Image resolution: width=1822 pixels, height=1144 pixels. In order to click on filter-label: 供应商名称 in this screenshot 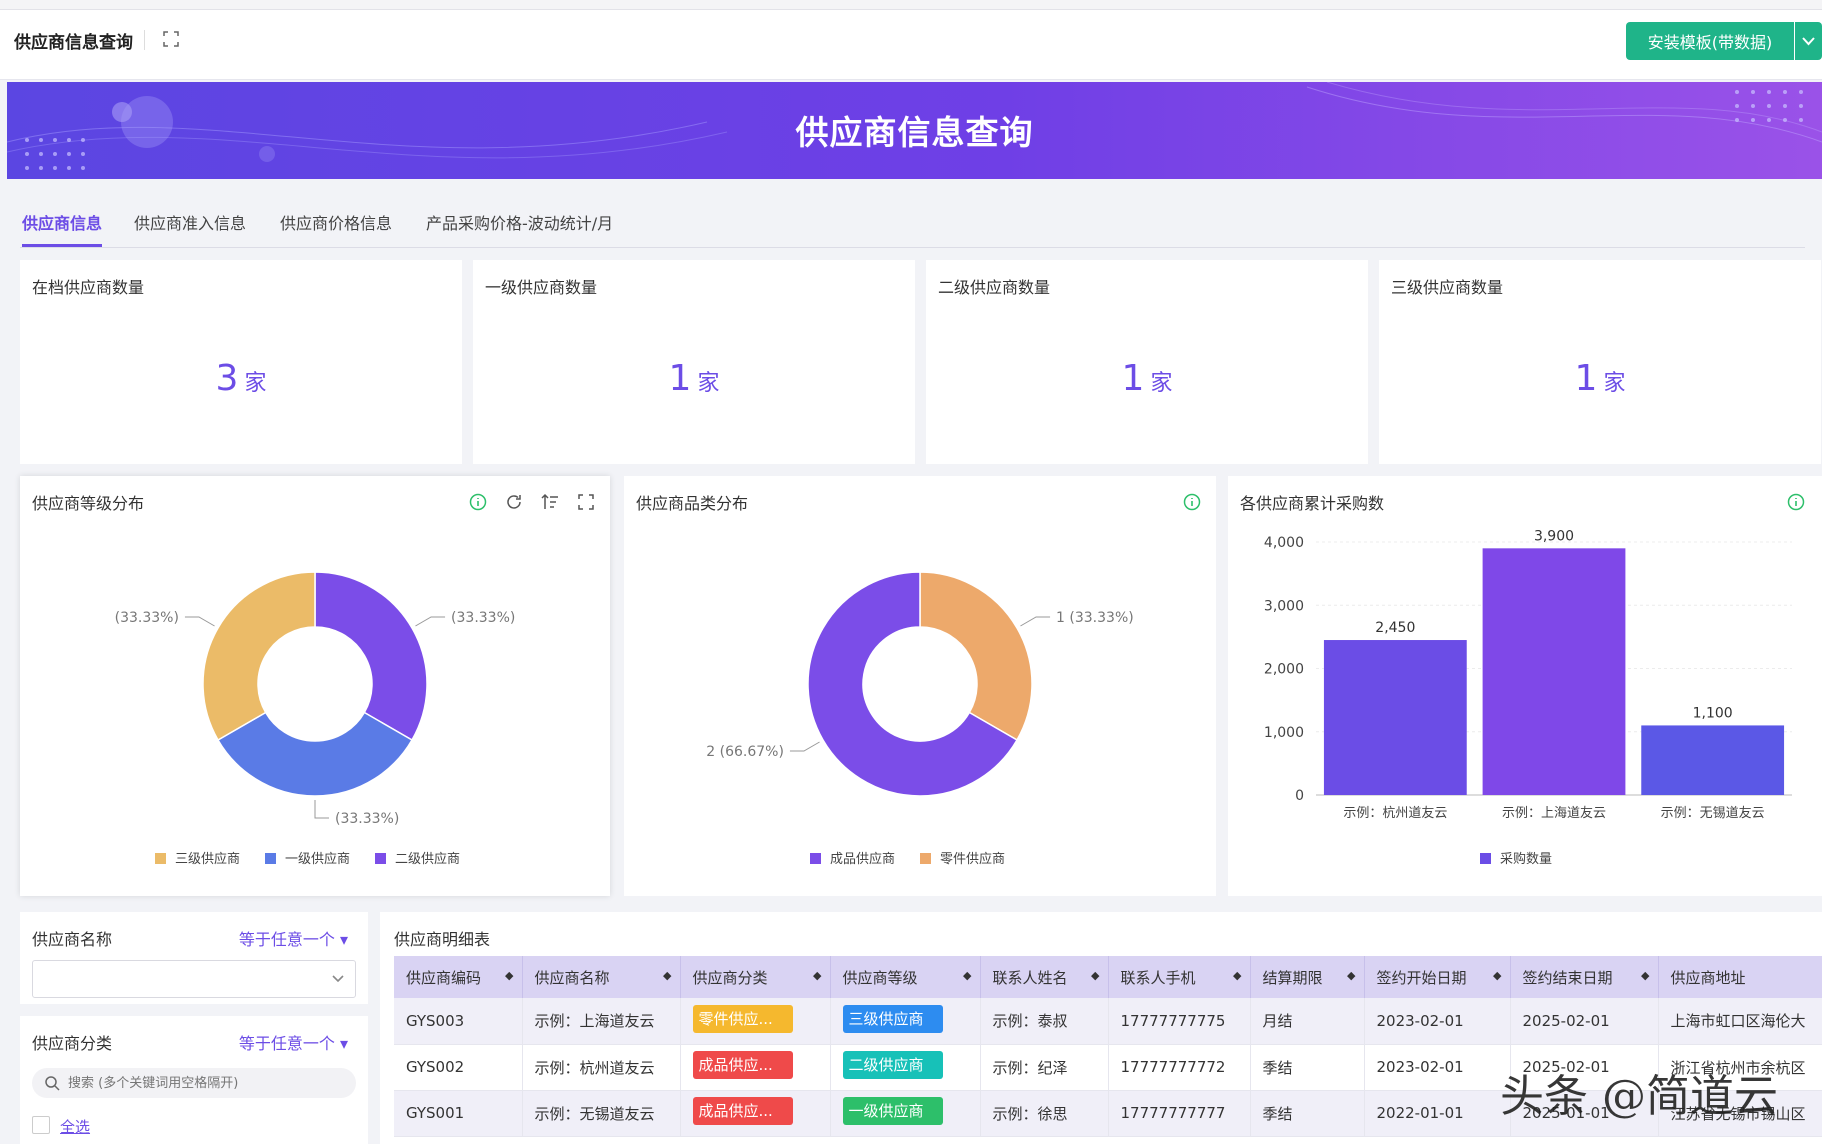, I will do `click(72, 939)`.